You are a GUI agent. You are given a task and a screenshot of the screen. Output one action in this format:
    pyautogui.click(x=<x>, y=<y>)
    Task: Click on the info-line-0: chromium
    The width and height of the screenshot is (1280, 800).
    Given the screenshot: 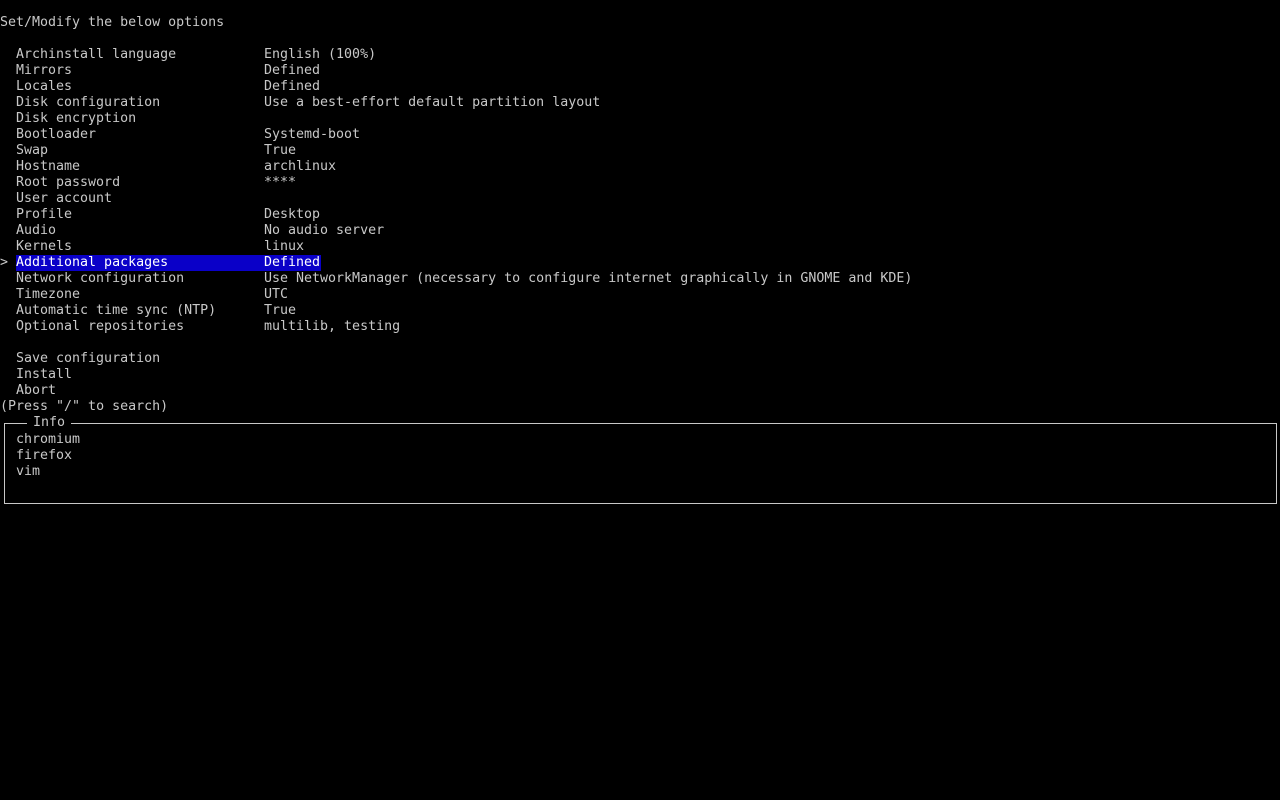 What is the action you would take?
    pyautogui.click(x=48, y=439)
    